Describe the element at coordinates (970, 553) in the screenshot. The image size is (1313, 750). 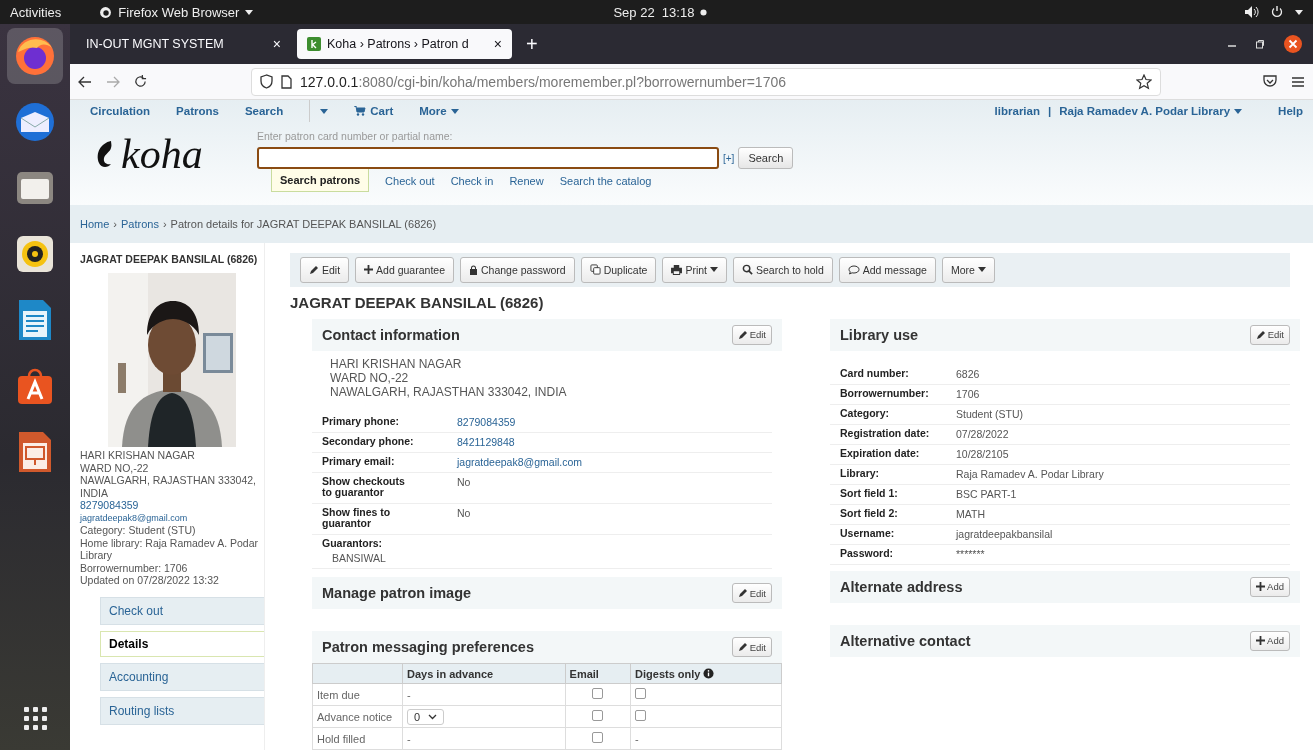
I see `field-value: *******` at that location.